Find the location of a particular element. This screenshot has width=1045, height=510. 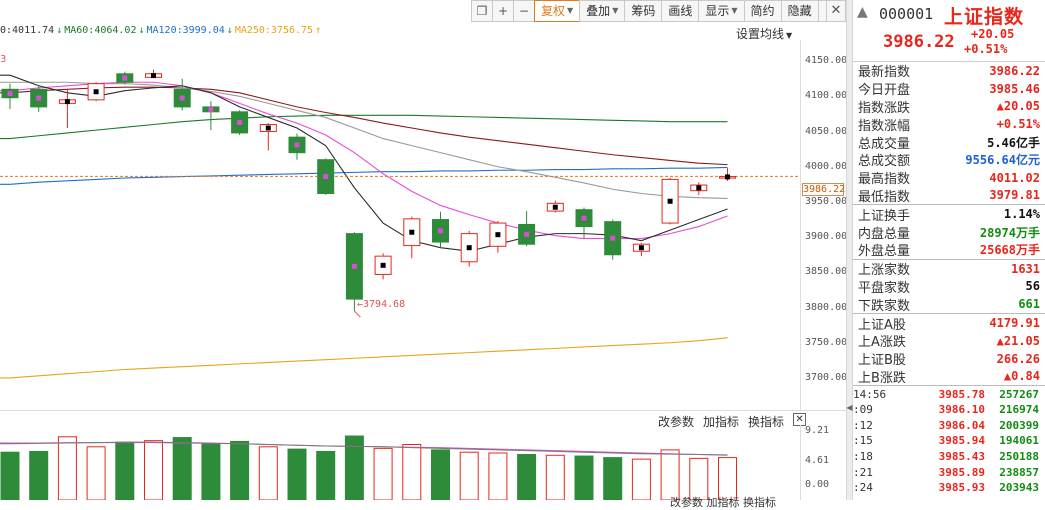

overlay-button: 叠加 ▼ is located at coordinates (602, 11).